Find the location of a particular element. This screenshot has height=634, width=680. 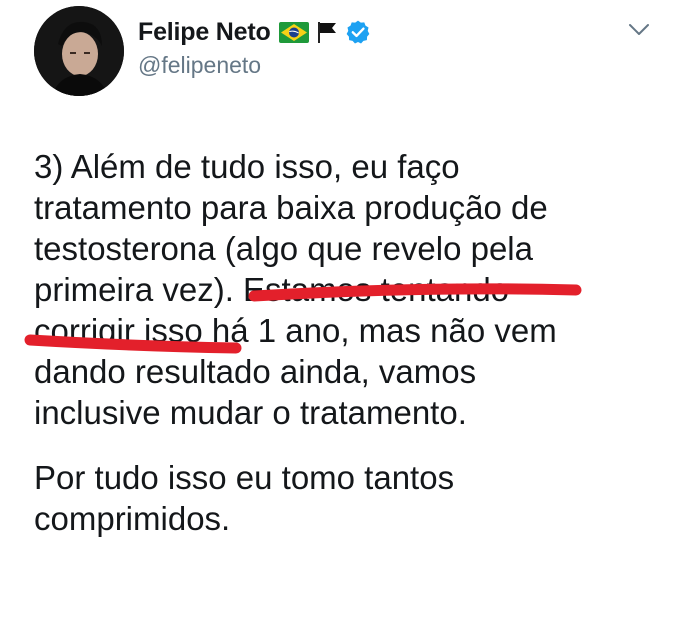

avatar is located at coordinates (79, 51).